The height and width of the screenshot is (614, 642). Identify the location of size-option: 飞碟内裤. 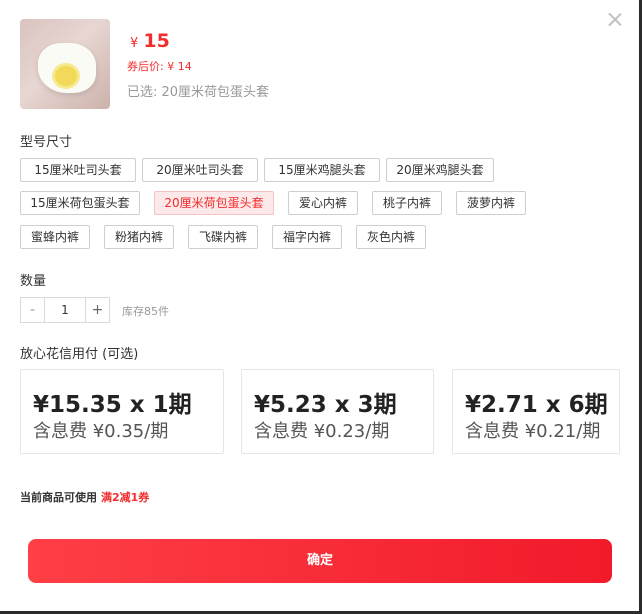
(223, 237).